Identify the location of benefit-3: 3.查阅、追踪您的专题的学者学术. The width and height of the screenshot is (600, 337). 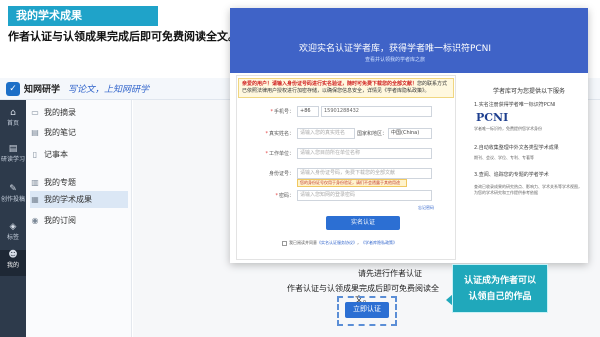
(511, 175).